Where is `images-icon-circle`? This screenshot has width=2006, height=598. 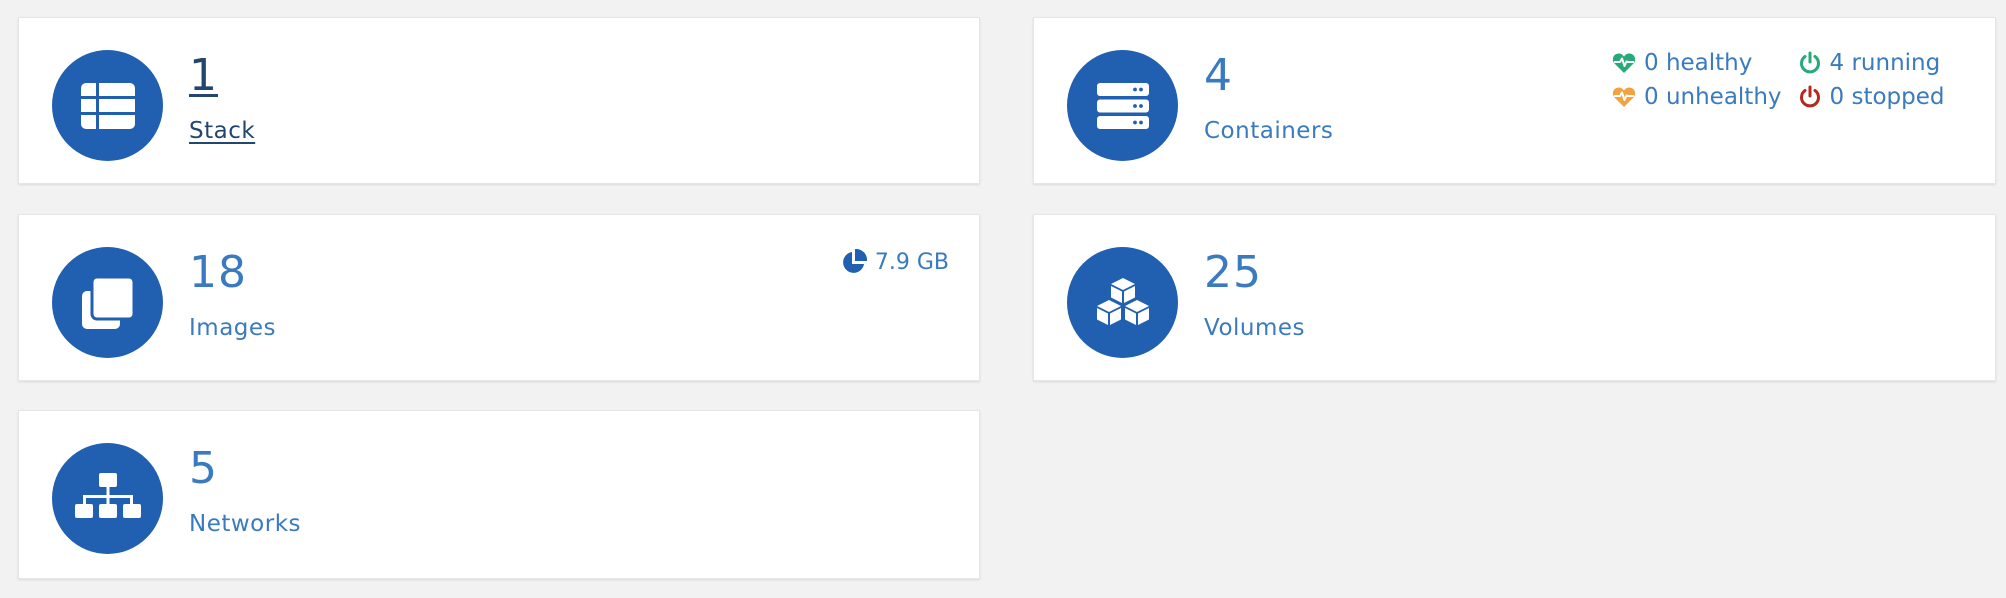 images-icon-circle is located at coordinates (107, 302).